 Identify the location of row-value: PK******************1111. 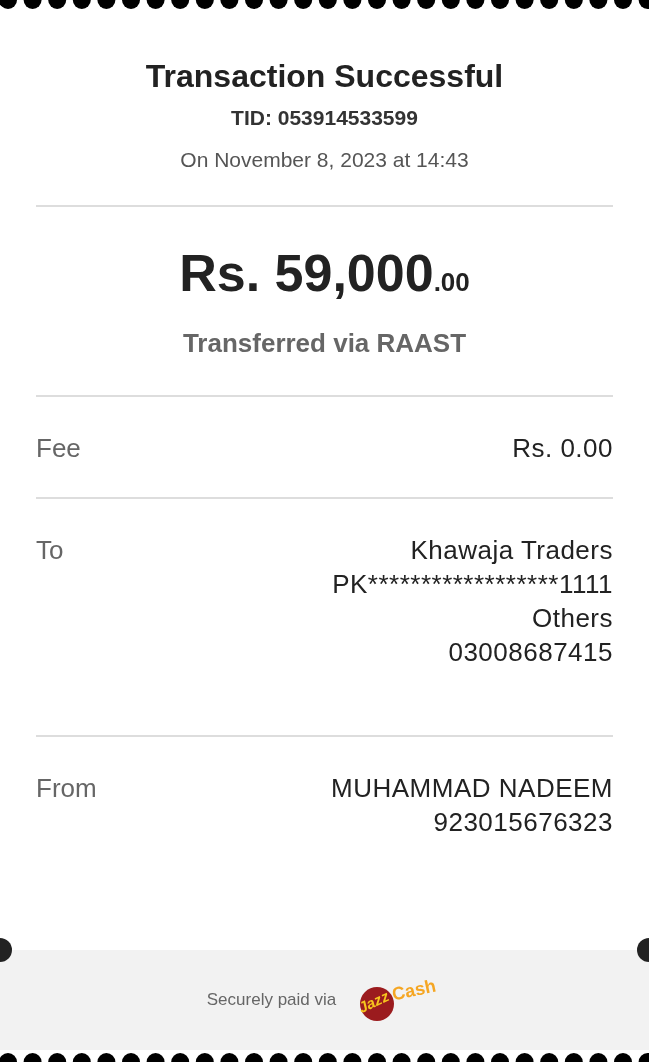
(472, 584).